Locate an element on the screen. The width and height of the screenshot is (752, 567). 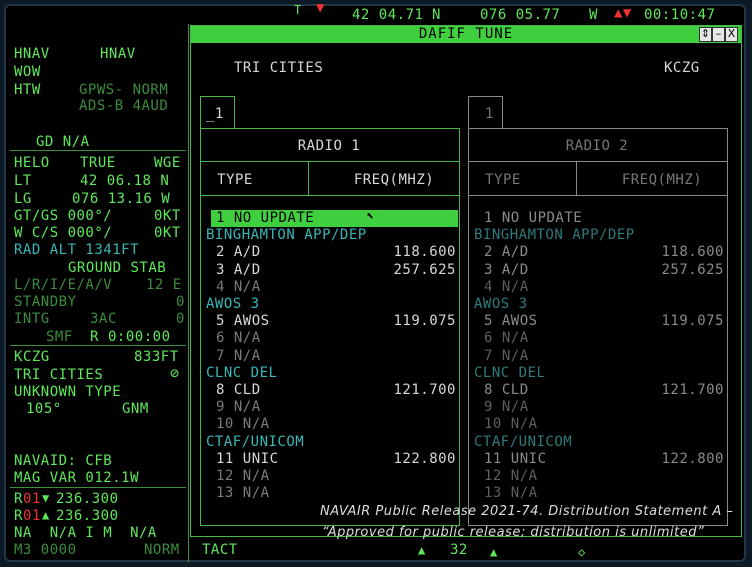
gpws-status: GPWS- NORM is located at coordinates (124, 90).